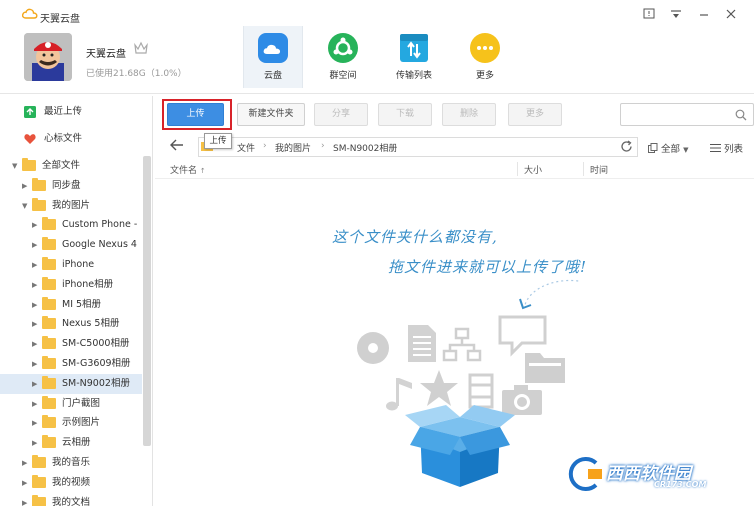 The width and height of the screenshot is (754, 506). Describe the element at coordinates (533, 169) in the screenshot. I see `column-header-size: 大小` at that location.